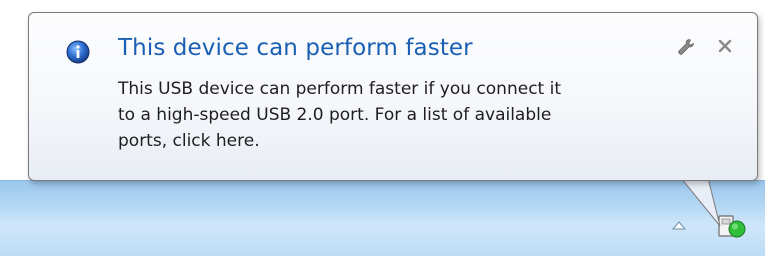 Image resolution: width=765 pixels, height=256 pixels. Describe the element at coordinates (725, 46) in the screenshot. I see `close-icon` at that location.